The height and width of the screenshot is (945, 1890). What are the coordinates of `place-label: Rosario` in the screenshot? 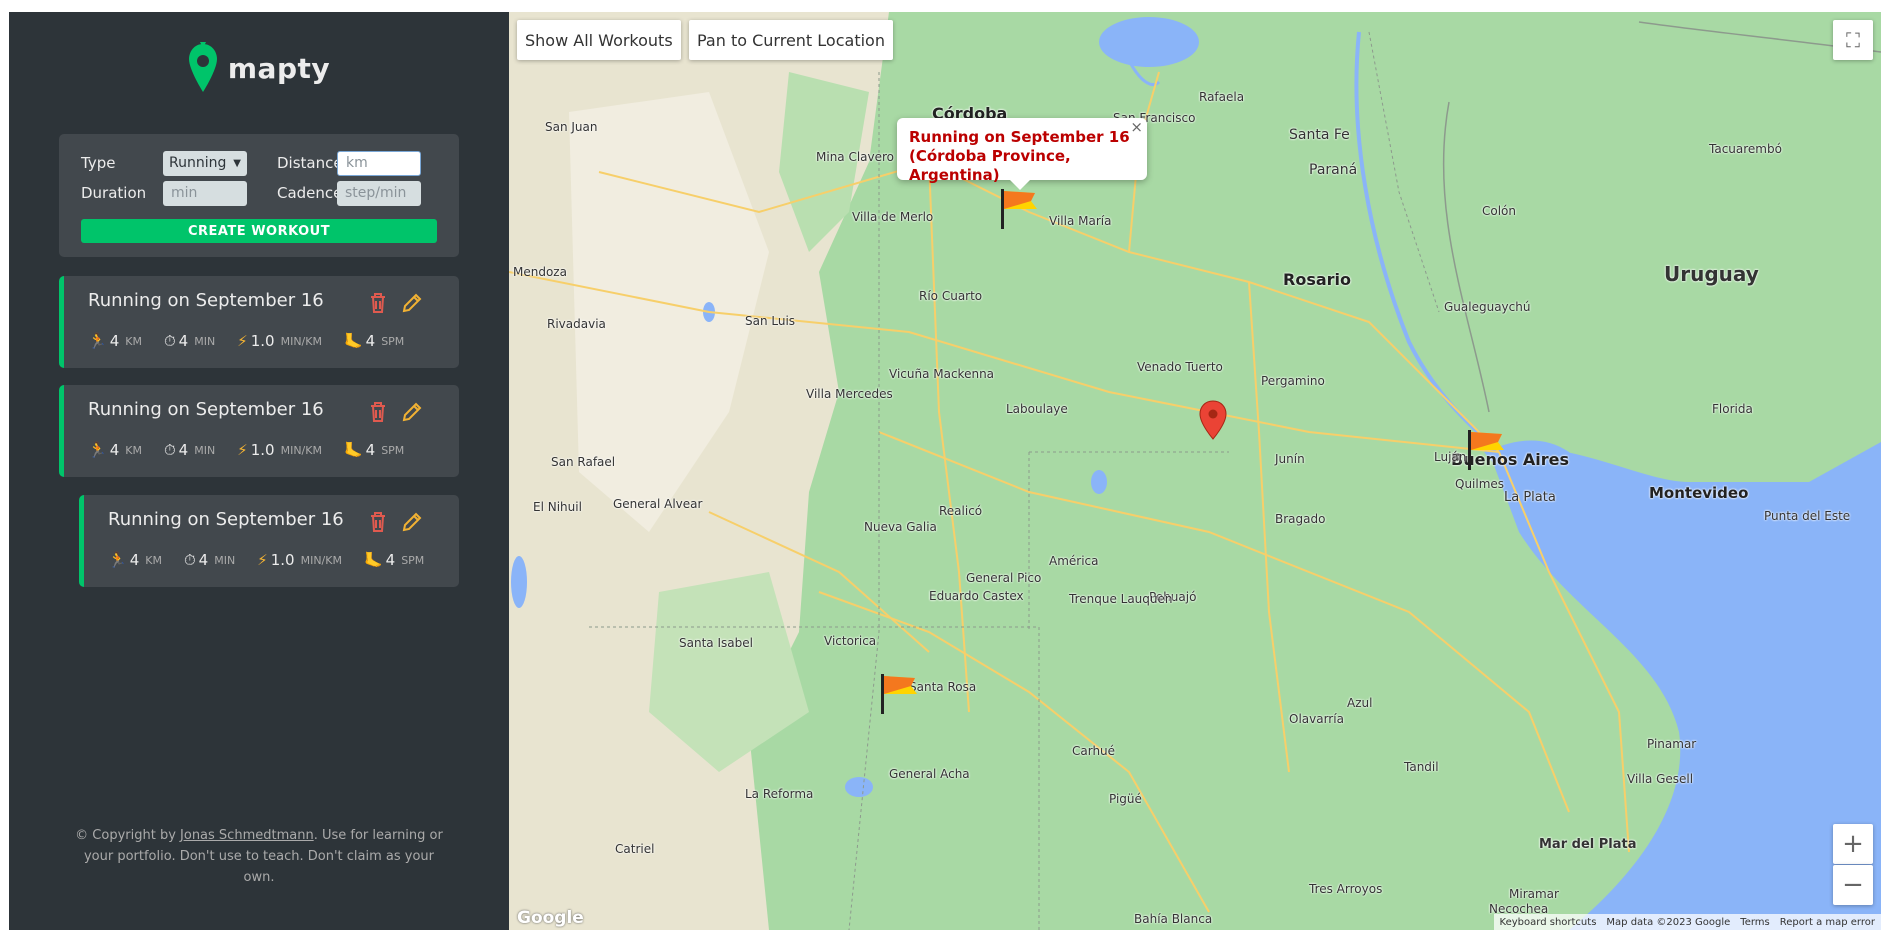 It's located at (1317, 279).